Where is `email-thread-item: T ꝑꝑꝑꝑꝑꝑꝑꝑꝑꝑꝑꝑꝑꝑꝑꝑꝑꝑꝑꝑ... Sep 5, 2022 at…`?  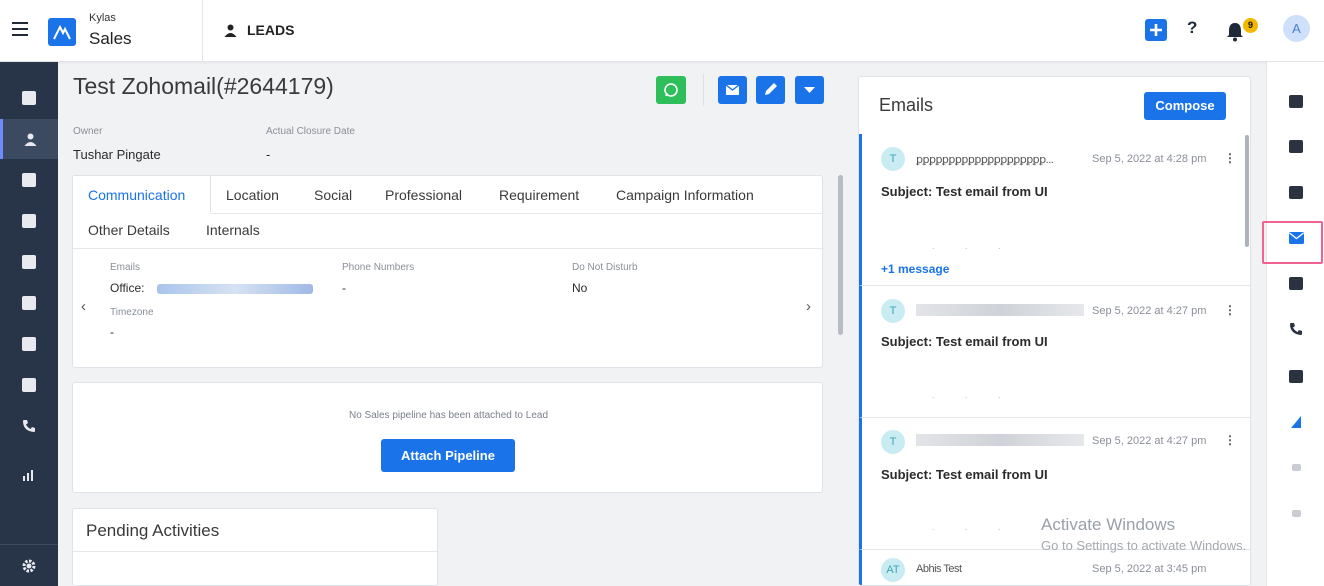 email-thread-item: T ꝑꝑꝑꝑꝑꝑꝑꝑꝑꝑꝑꝑꝑꝑꝑꝑꝑꝑꝑꝑ... Sep 5, 2022 at… is located at coordinates (1054, 210).